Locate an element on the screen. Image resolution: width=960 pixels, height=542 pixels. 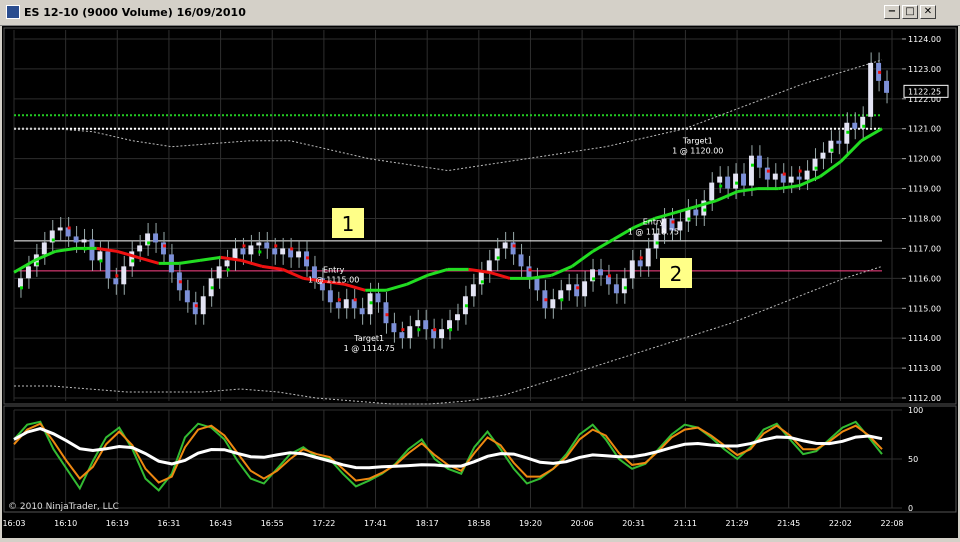
time-axis-label: 20:06 is located at coordinates (582, 523).